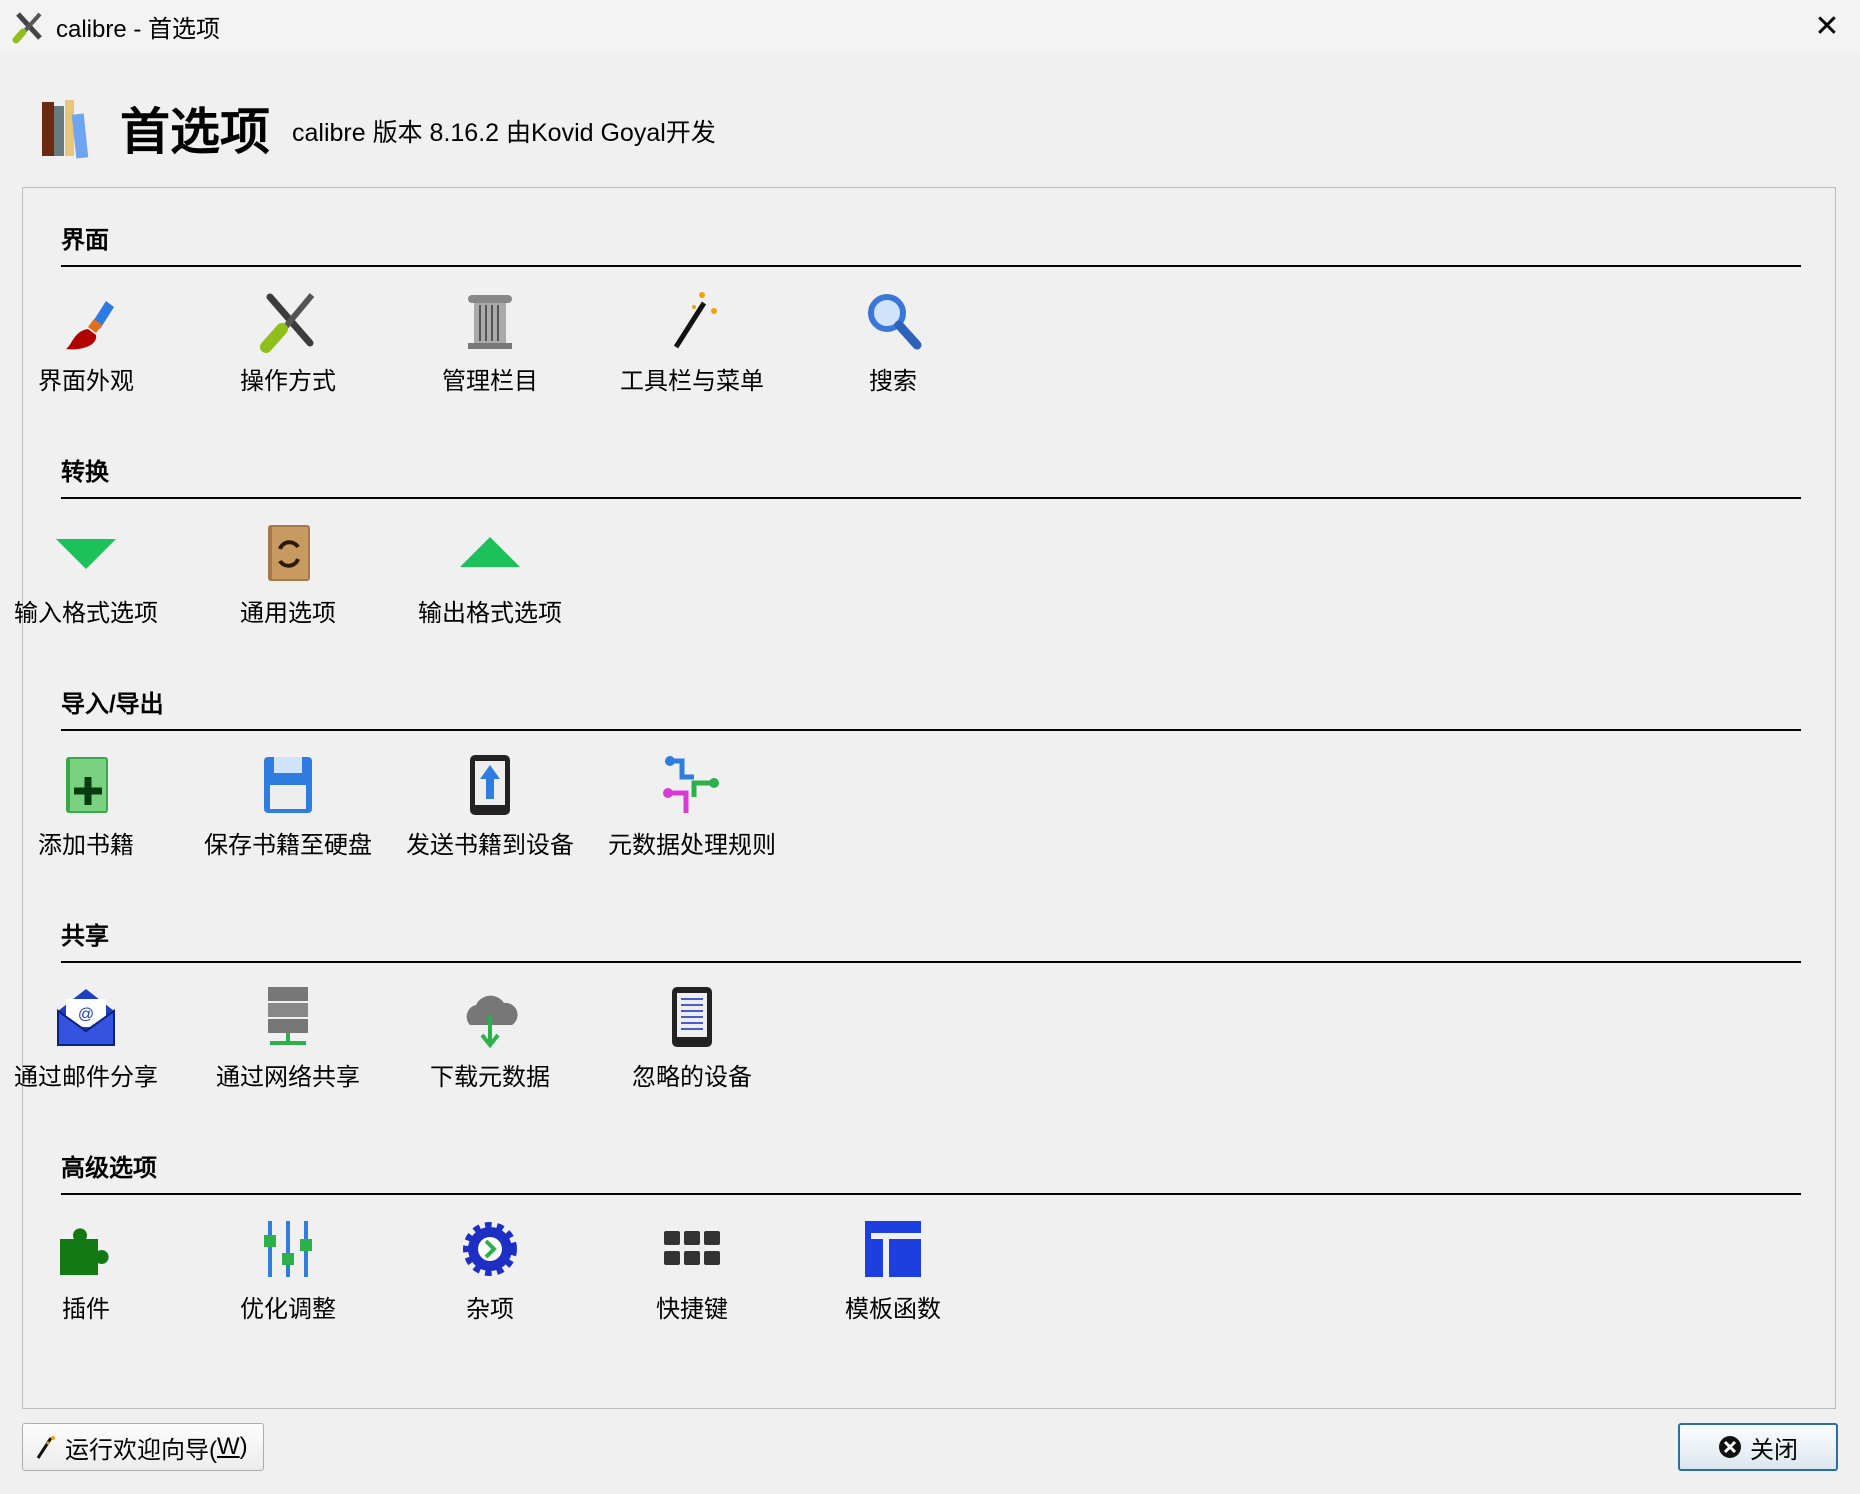 This screenshot has width=1860, height=1494. What do you see at coordinates (692, 1309) in the screenshot?
I see `pref-item-label: 快捷键` at bounding box center [692, 1309].